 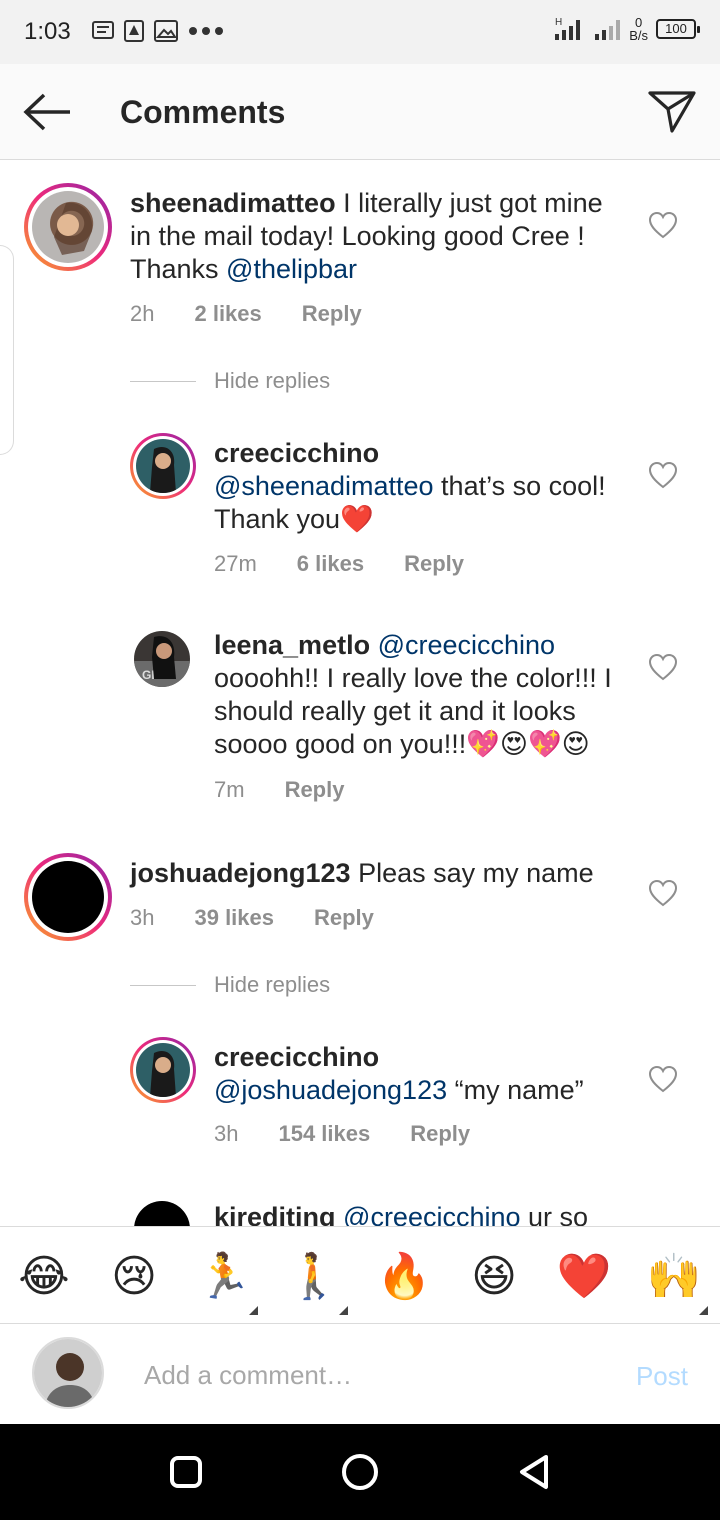 What do you see at coordinates (330, 564) in the screenshot?
I see `comment-likes: 6 likes` at bounding box center [330, 564].